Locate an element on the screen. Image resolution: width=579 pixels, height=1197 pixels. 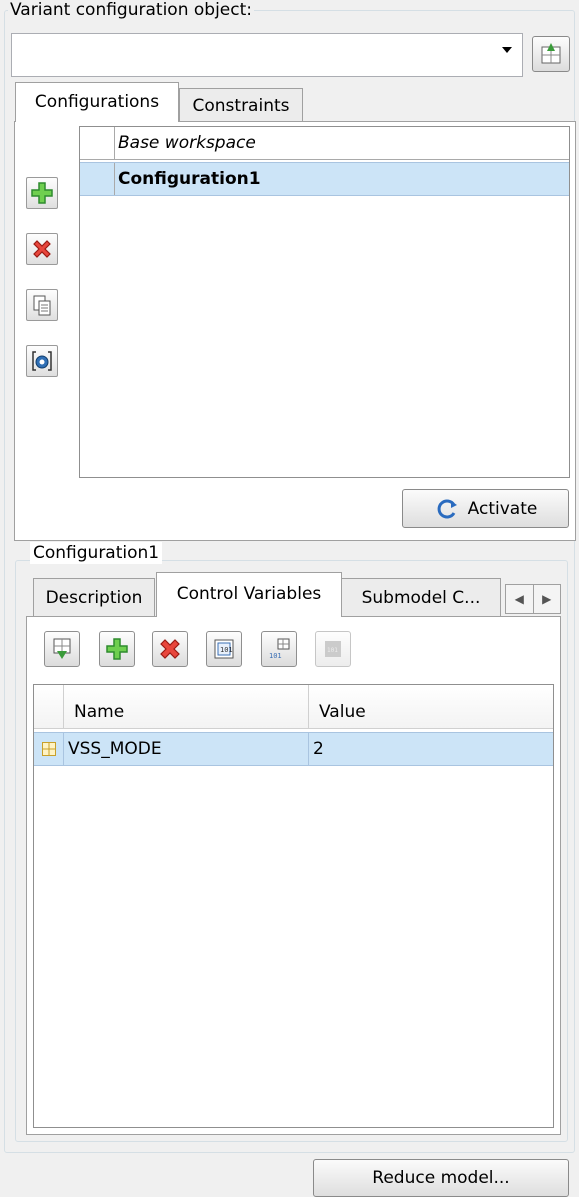
variable-value-cell: 2 is located at coordinates (318, 749).